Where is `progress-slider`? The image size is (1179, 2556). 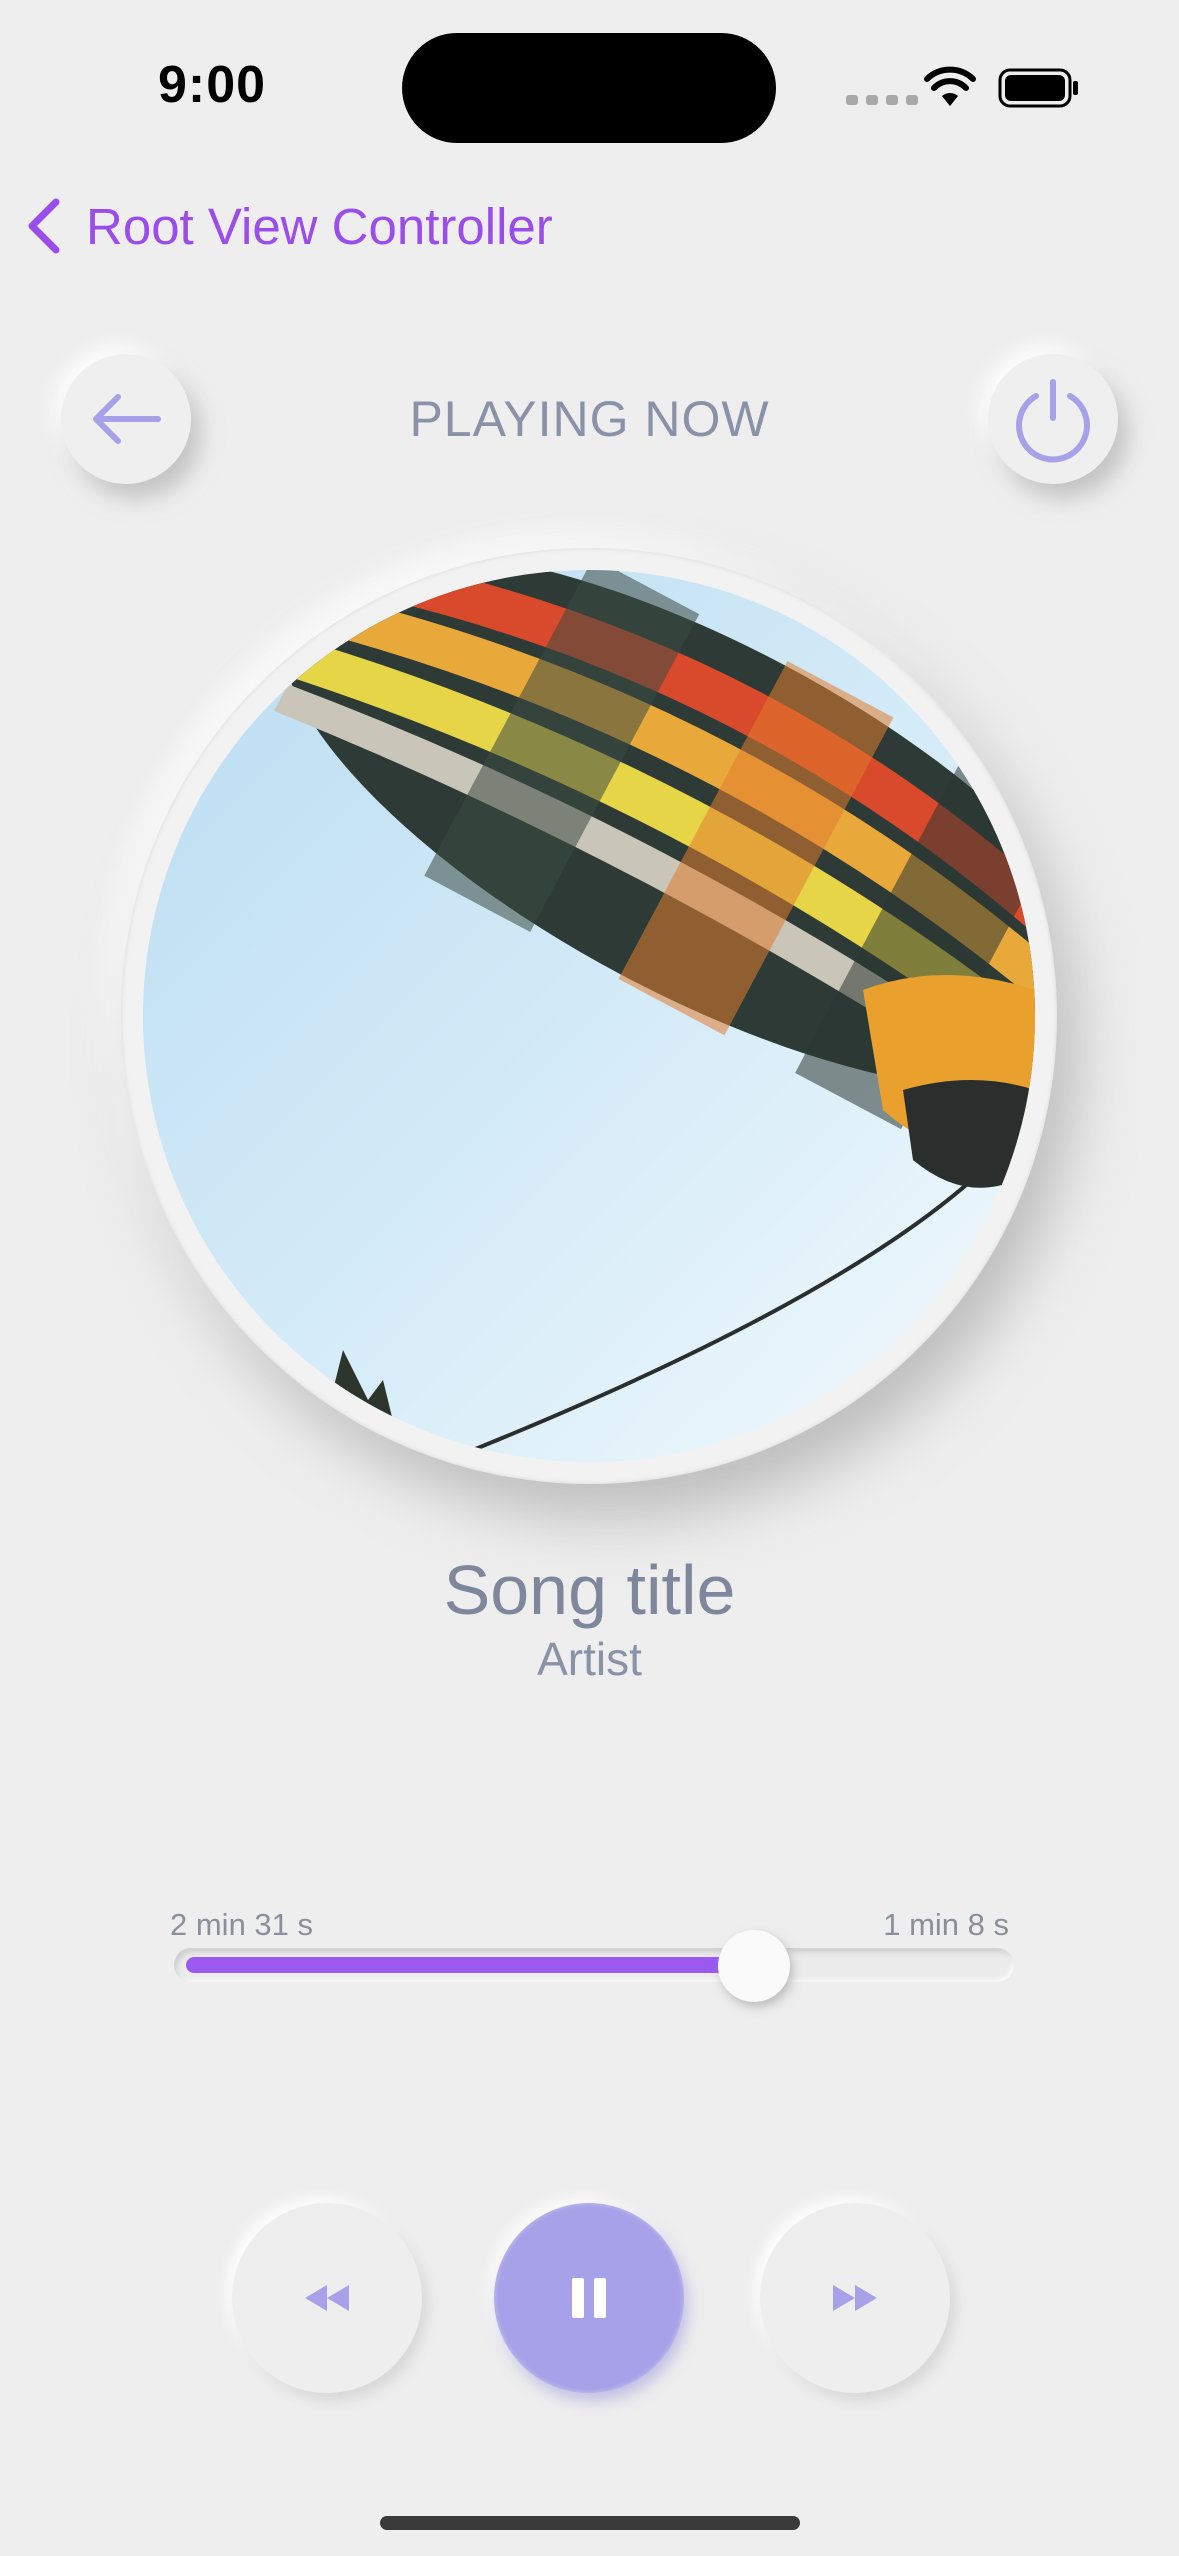 progress-slider is located at coordinates (594, 1966).